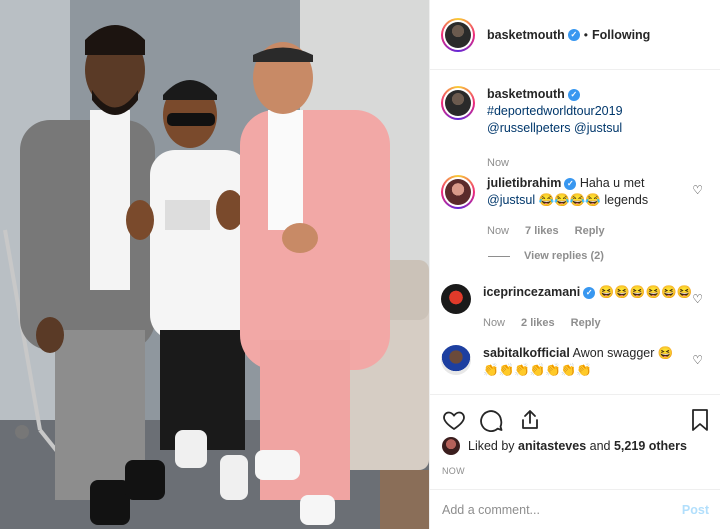  Describe the element at coordinates (538, 323) in the screenshot. I see `comment-likes: 2 likes` at that location.